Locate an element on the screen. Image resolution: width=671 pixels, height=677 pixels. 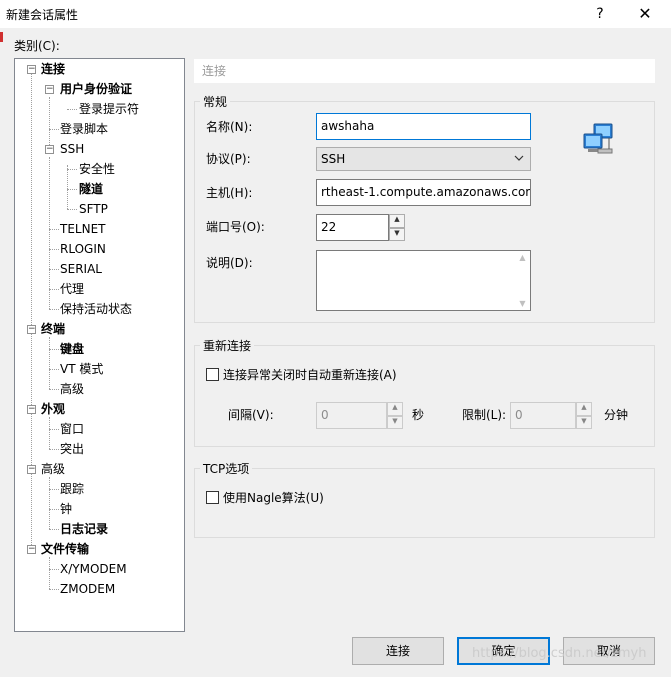
port-input: 22 is located at coordinates (352, 227).